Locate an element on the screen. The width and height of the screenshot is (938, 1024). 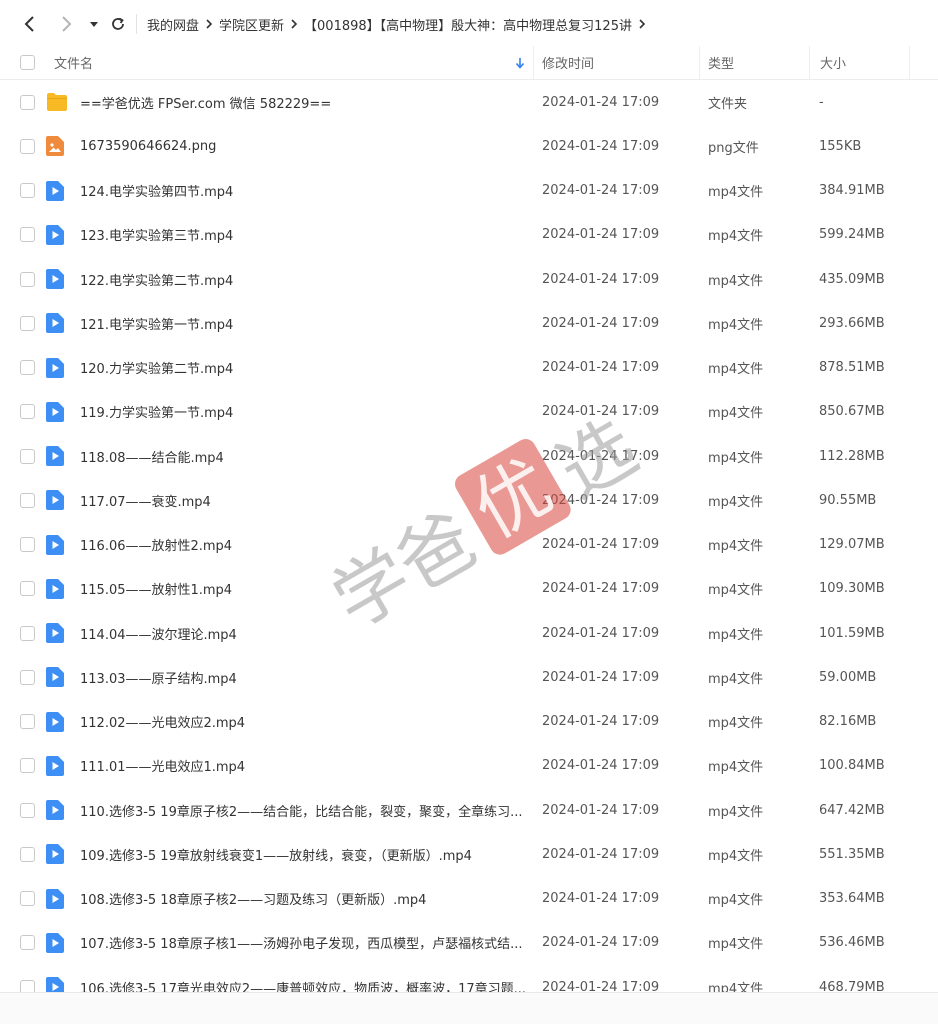
file-name: 118.08——结合能.mp4 is located at coordinates (311, 456).